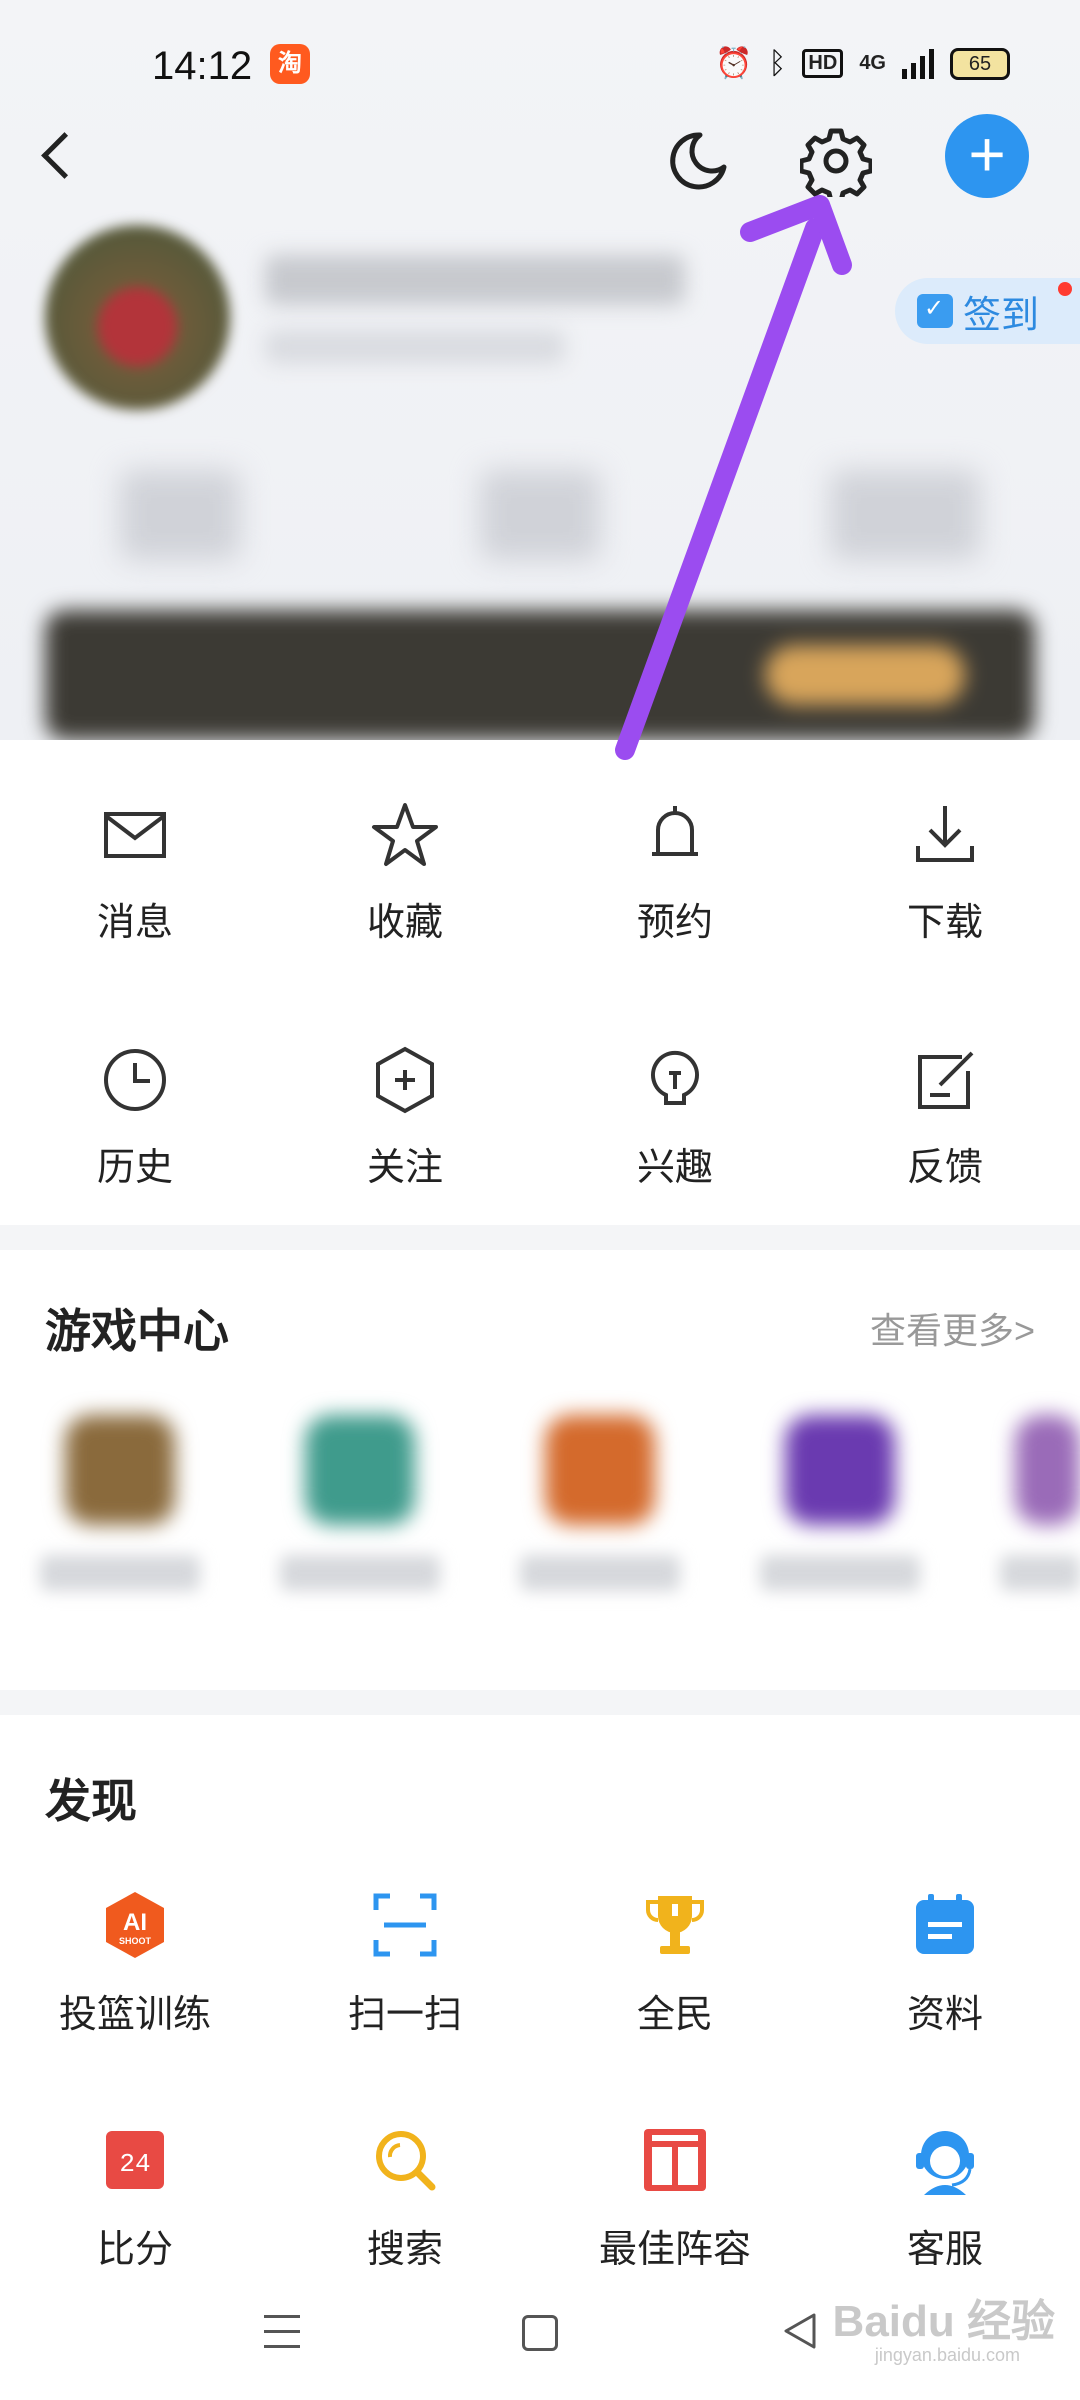  I want to click on bell-icon, so click(675, 831).